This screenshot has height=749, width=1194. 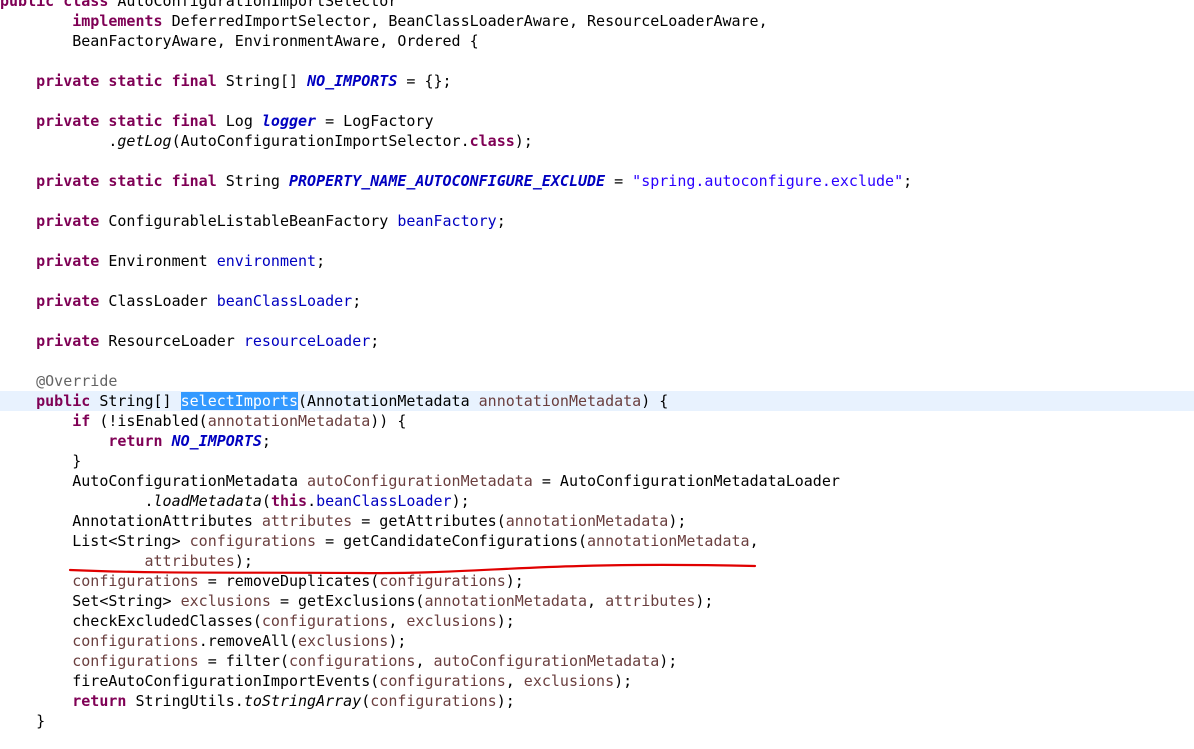 What do you see at coordinates (189, 561) in the screenshot?
I see `local-variable-token: attributes` at bounding box center [189, 561].